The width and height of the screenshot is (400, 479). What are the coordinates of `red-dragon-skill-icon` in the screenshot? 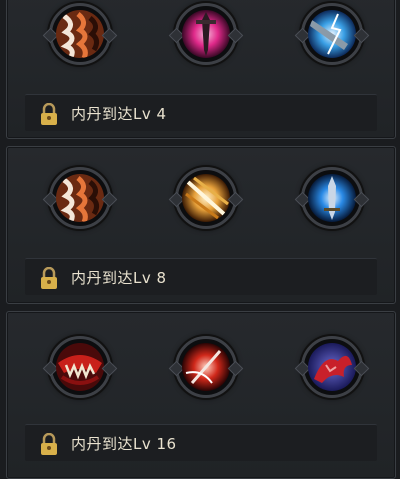 It's located at (332, 367).